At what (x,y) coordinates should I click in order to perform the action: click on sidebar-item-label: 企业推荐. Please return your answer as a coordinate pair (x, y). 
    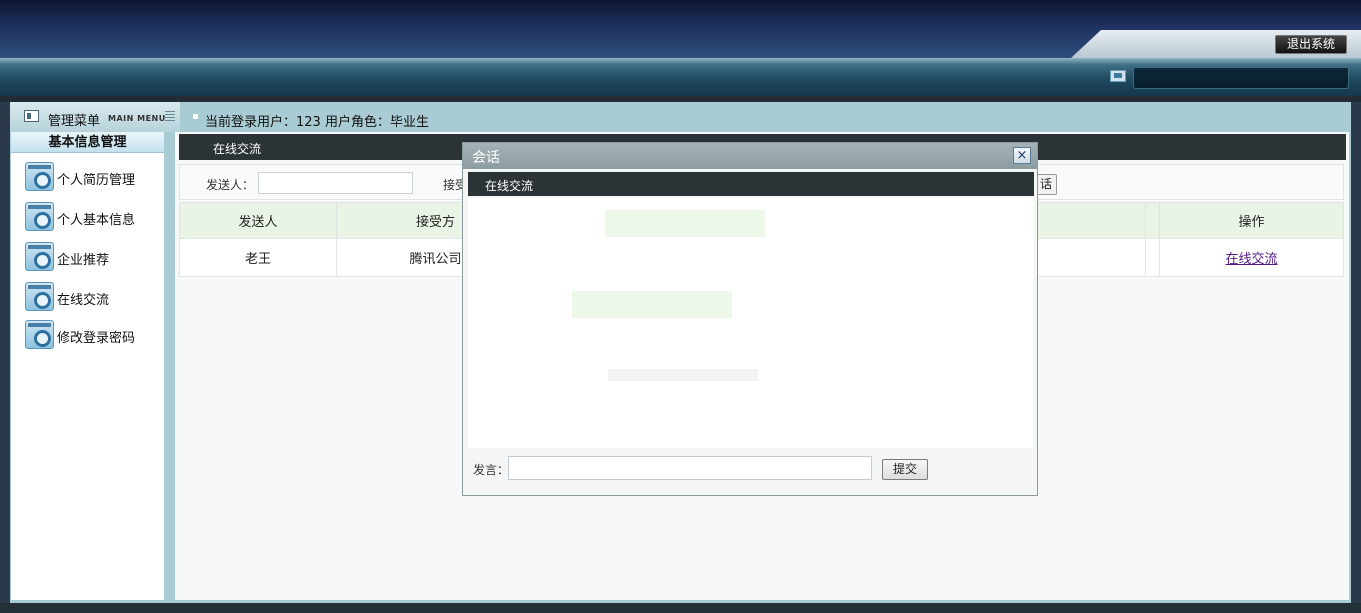
    Looking at the image, I should click on (83, 260).